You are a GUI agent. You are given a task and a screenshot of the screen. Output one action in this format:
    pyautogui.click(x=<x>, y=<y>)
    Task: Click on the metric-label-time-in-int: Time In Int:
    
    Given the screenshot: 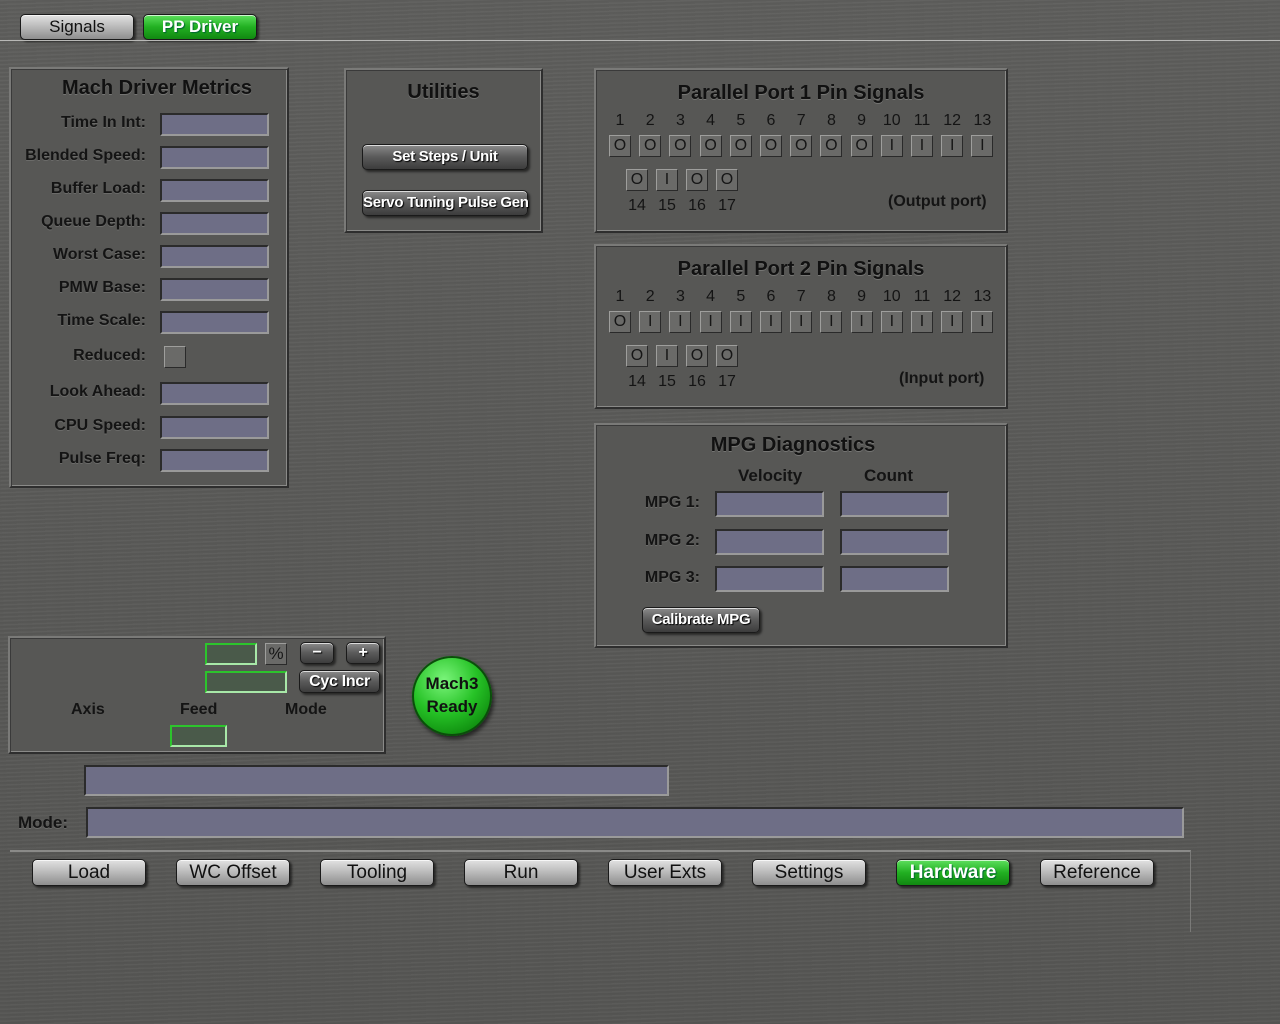 What is the action you would take?
    pyautogui.click(x=103, y=122)
    